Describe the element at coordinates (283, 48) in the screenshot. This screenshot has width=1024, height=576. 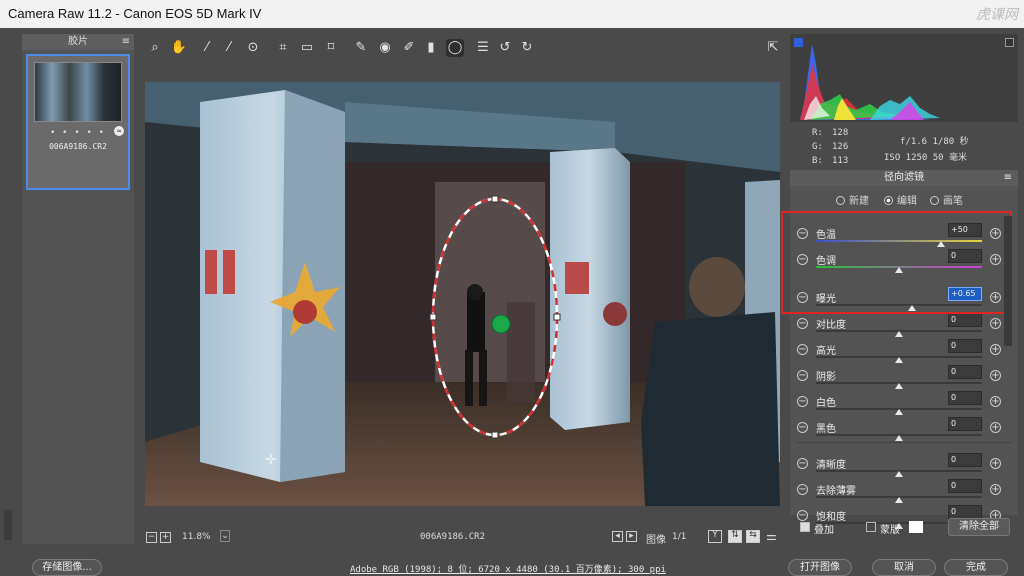
I see `crop-icon: ⌗` at that location.